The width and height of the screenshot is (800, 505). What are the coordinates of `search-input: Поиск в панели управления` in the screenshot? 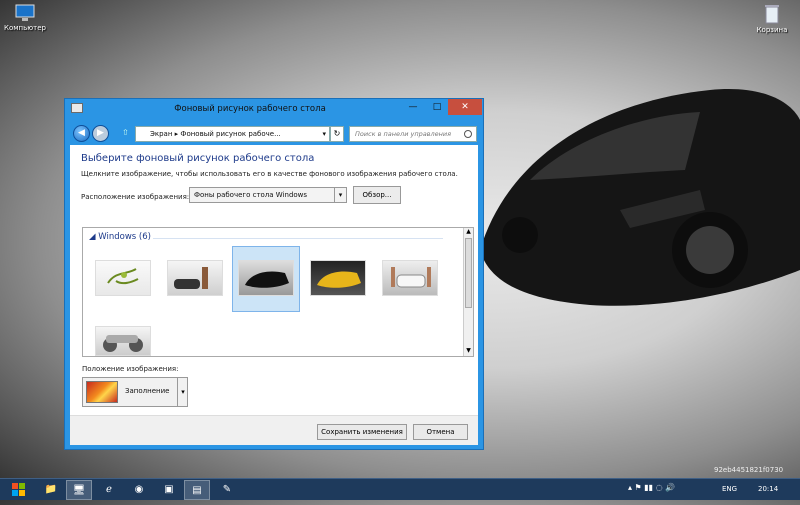 It's located at (413, 134).